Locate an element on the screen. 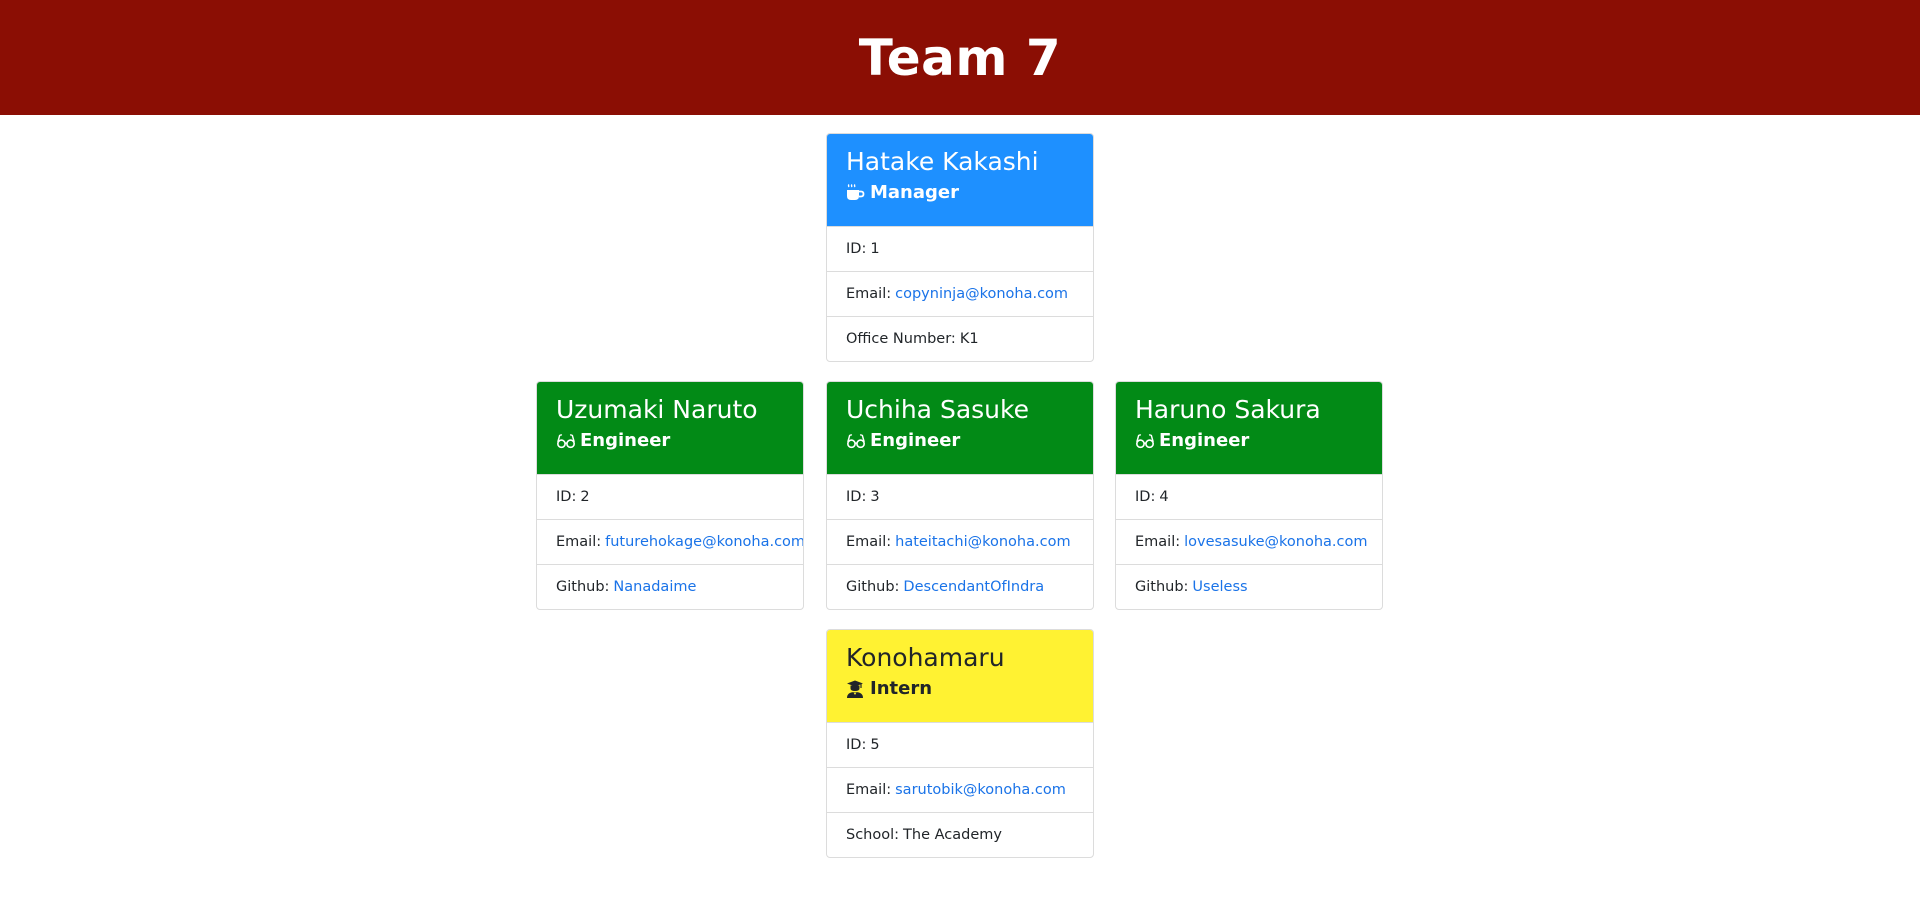  employee-role: Intern is located at coordinates (960, 689).